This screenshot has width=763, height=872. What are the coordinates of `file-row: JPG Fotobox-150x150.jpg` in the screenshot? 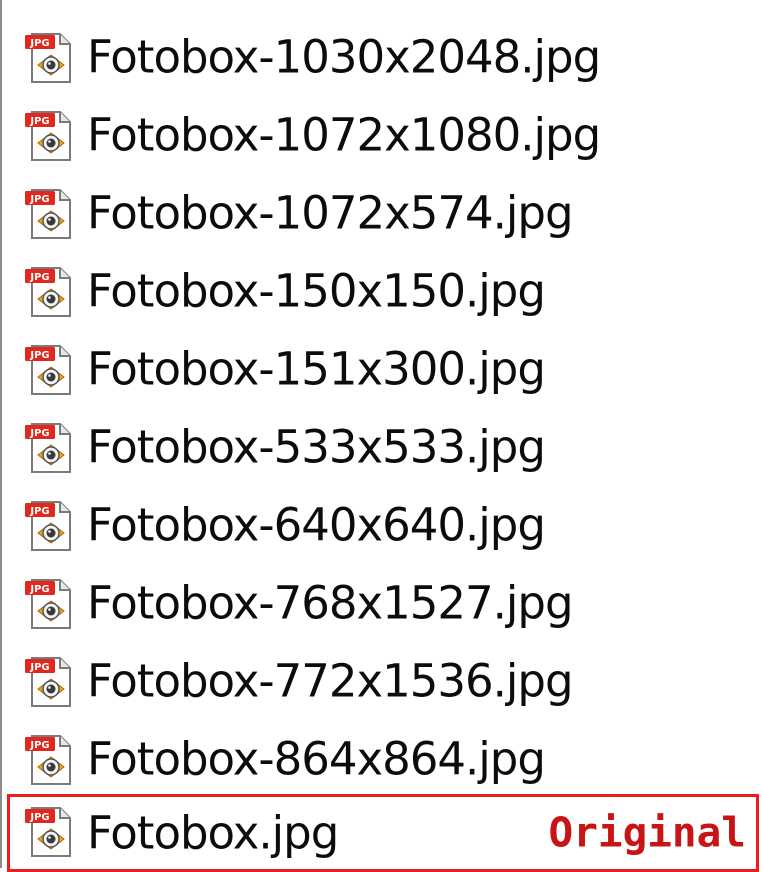 It's located at (383, 291).